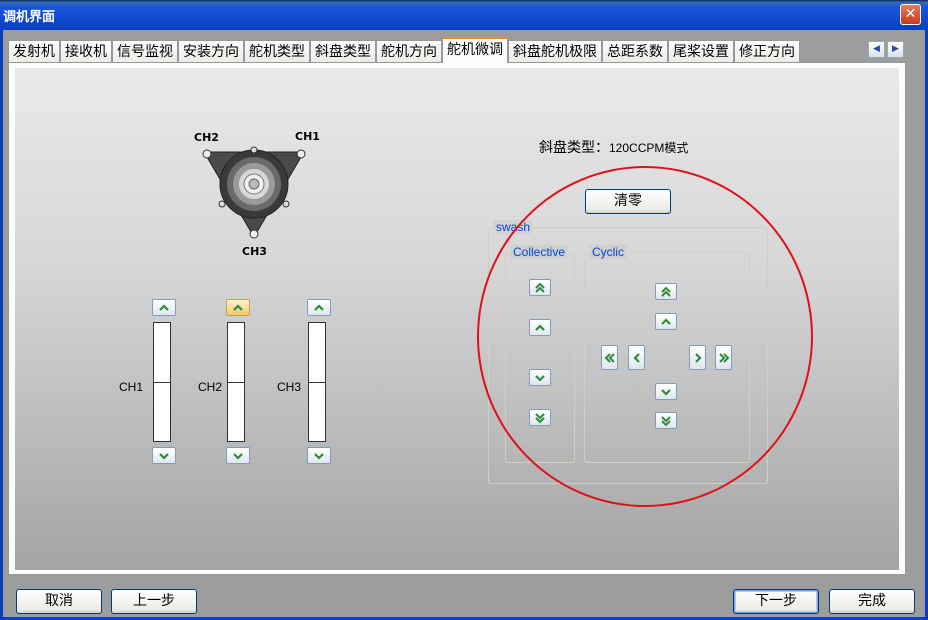 This screenshot has width=928, height=620. Describe the element at coordinates (574, 148) in the screenshot. I see `swash-type-label: 斜盘类型：` at that location.